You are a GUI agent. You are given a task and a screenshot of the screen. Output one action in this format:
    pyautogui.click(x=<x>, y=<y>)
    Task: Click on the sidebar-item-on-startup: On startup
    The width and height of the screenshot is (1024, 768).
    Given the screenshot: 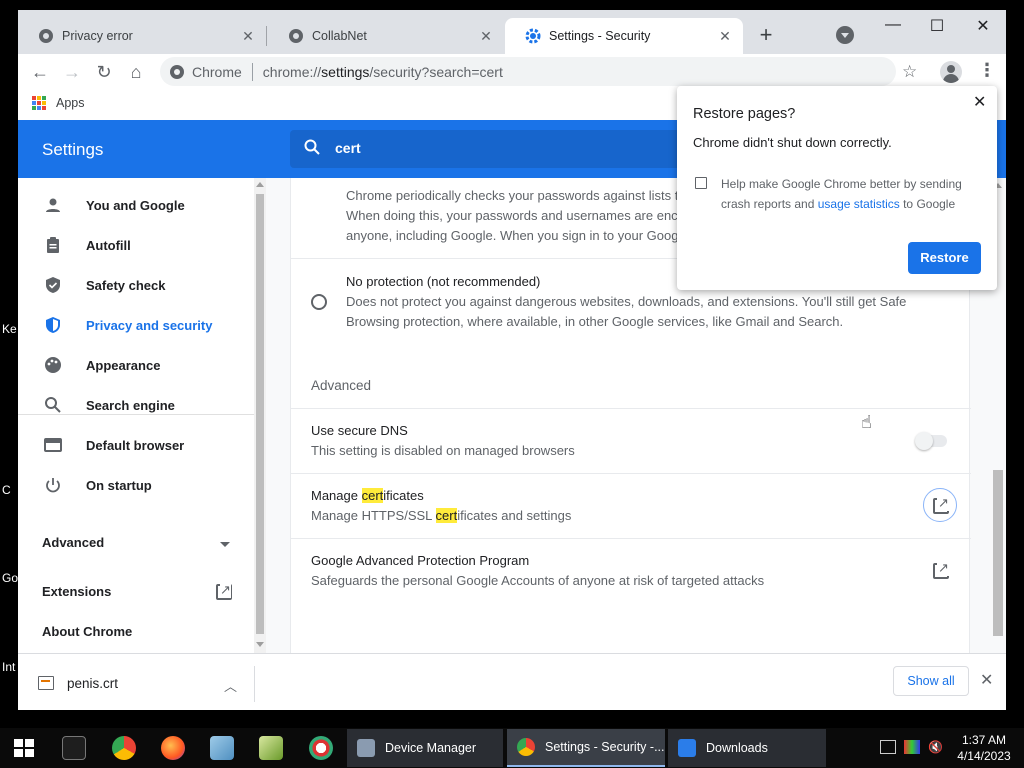 What is the action you would take?
    pyautogui.click(x=142, y=486)
    